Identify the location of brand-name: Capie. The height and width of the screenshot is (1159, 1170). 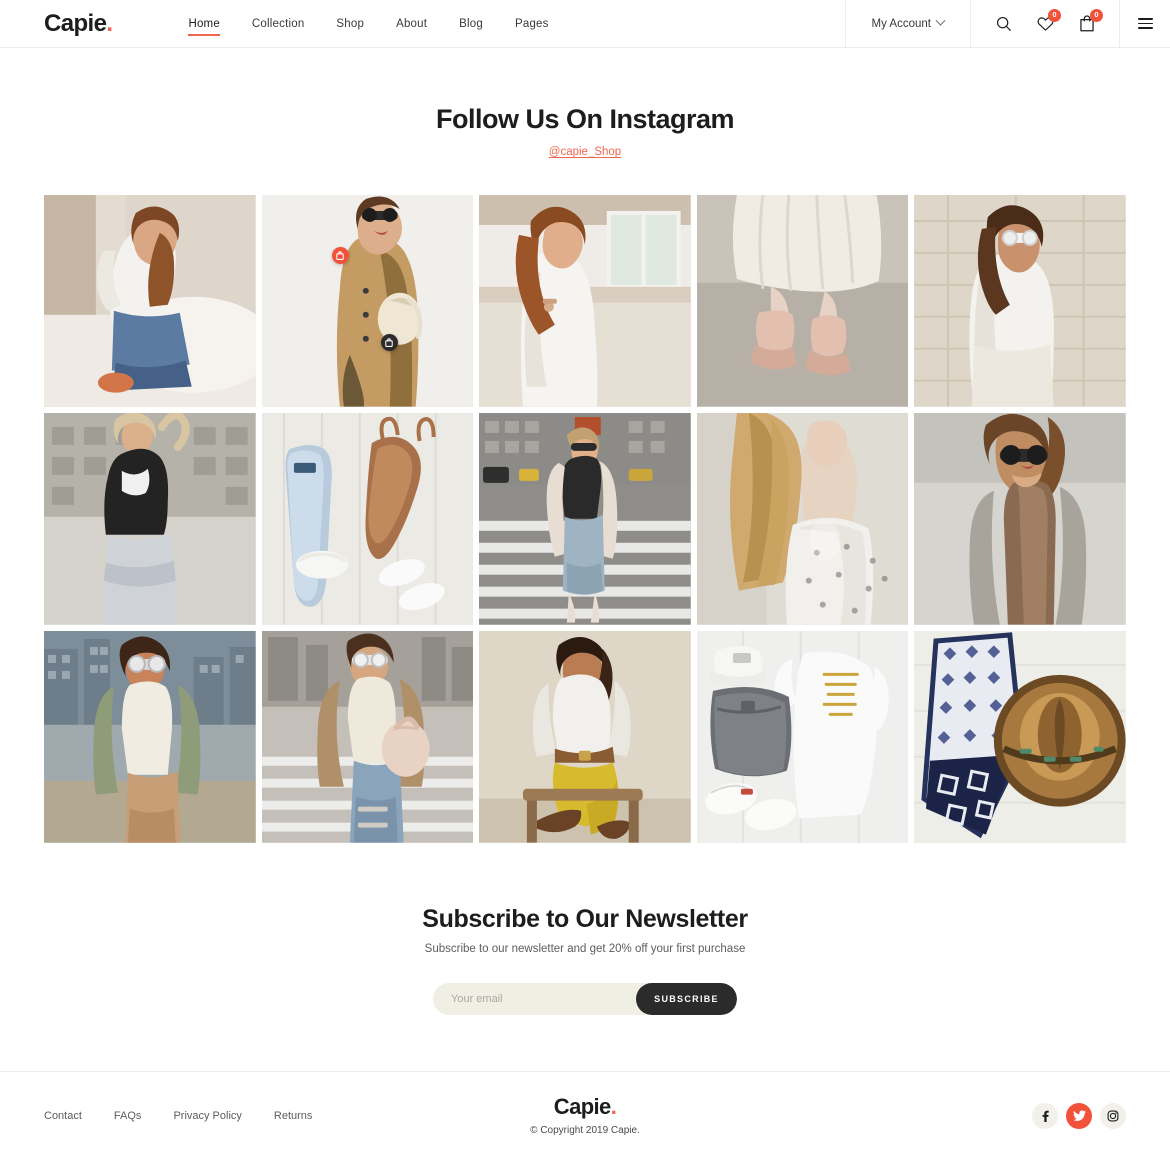
(75, 23).